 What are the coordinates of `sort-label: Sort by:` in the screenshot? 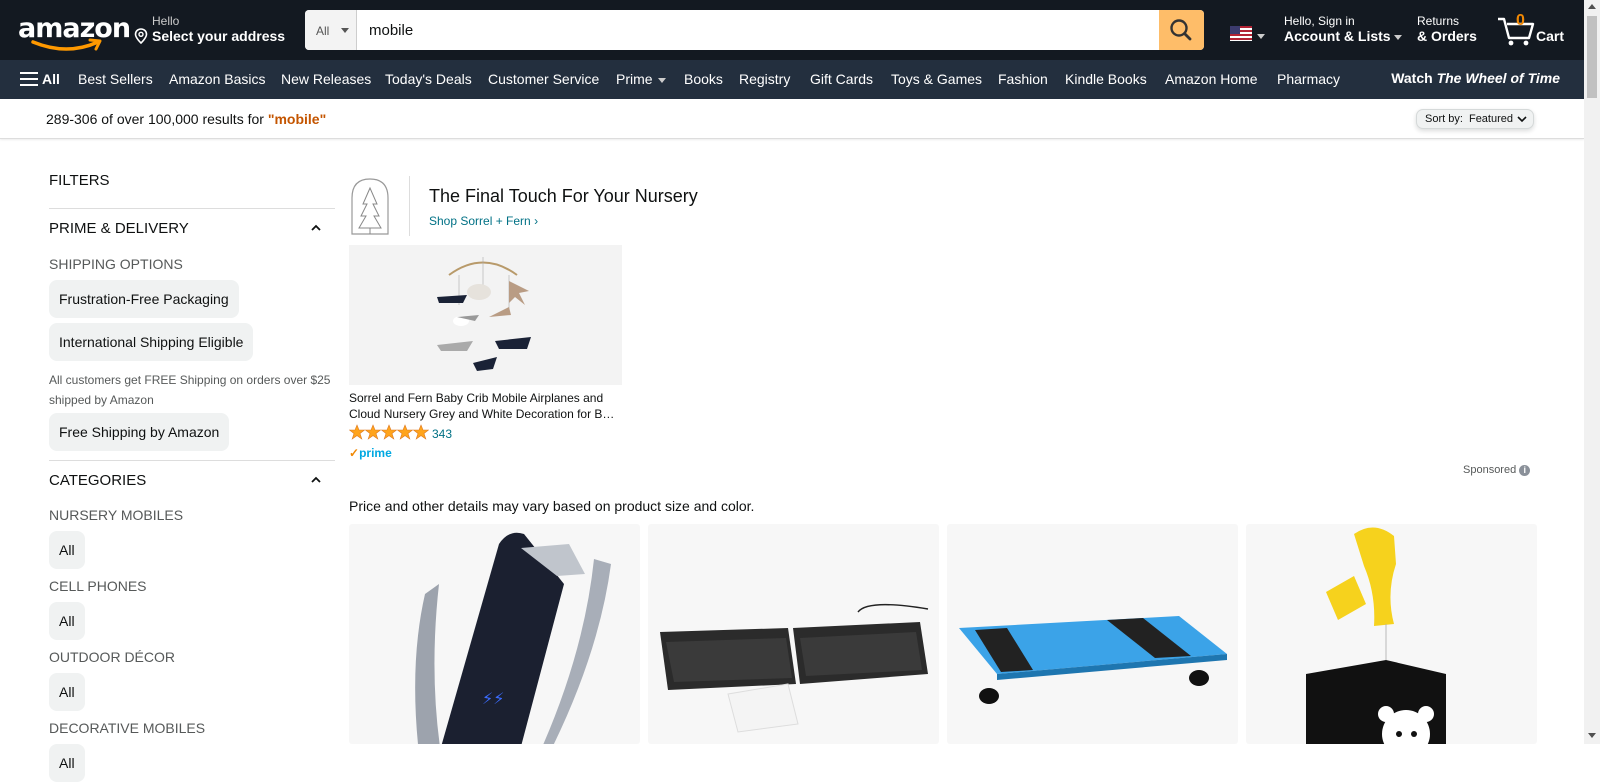 It's located at (1444, 119).